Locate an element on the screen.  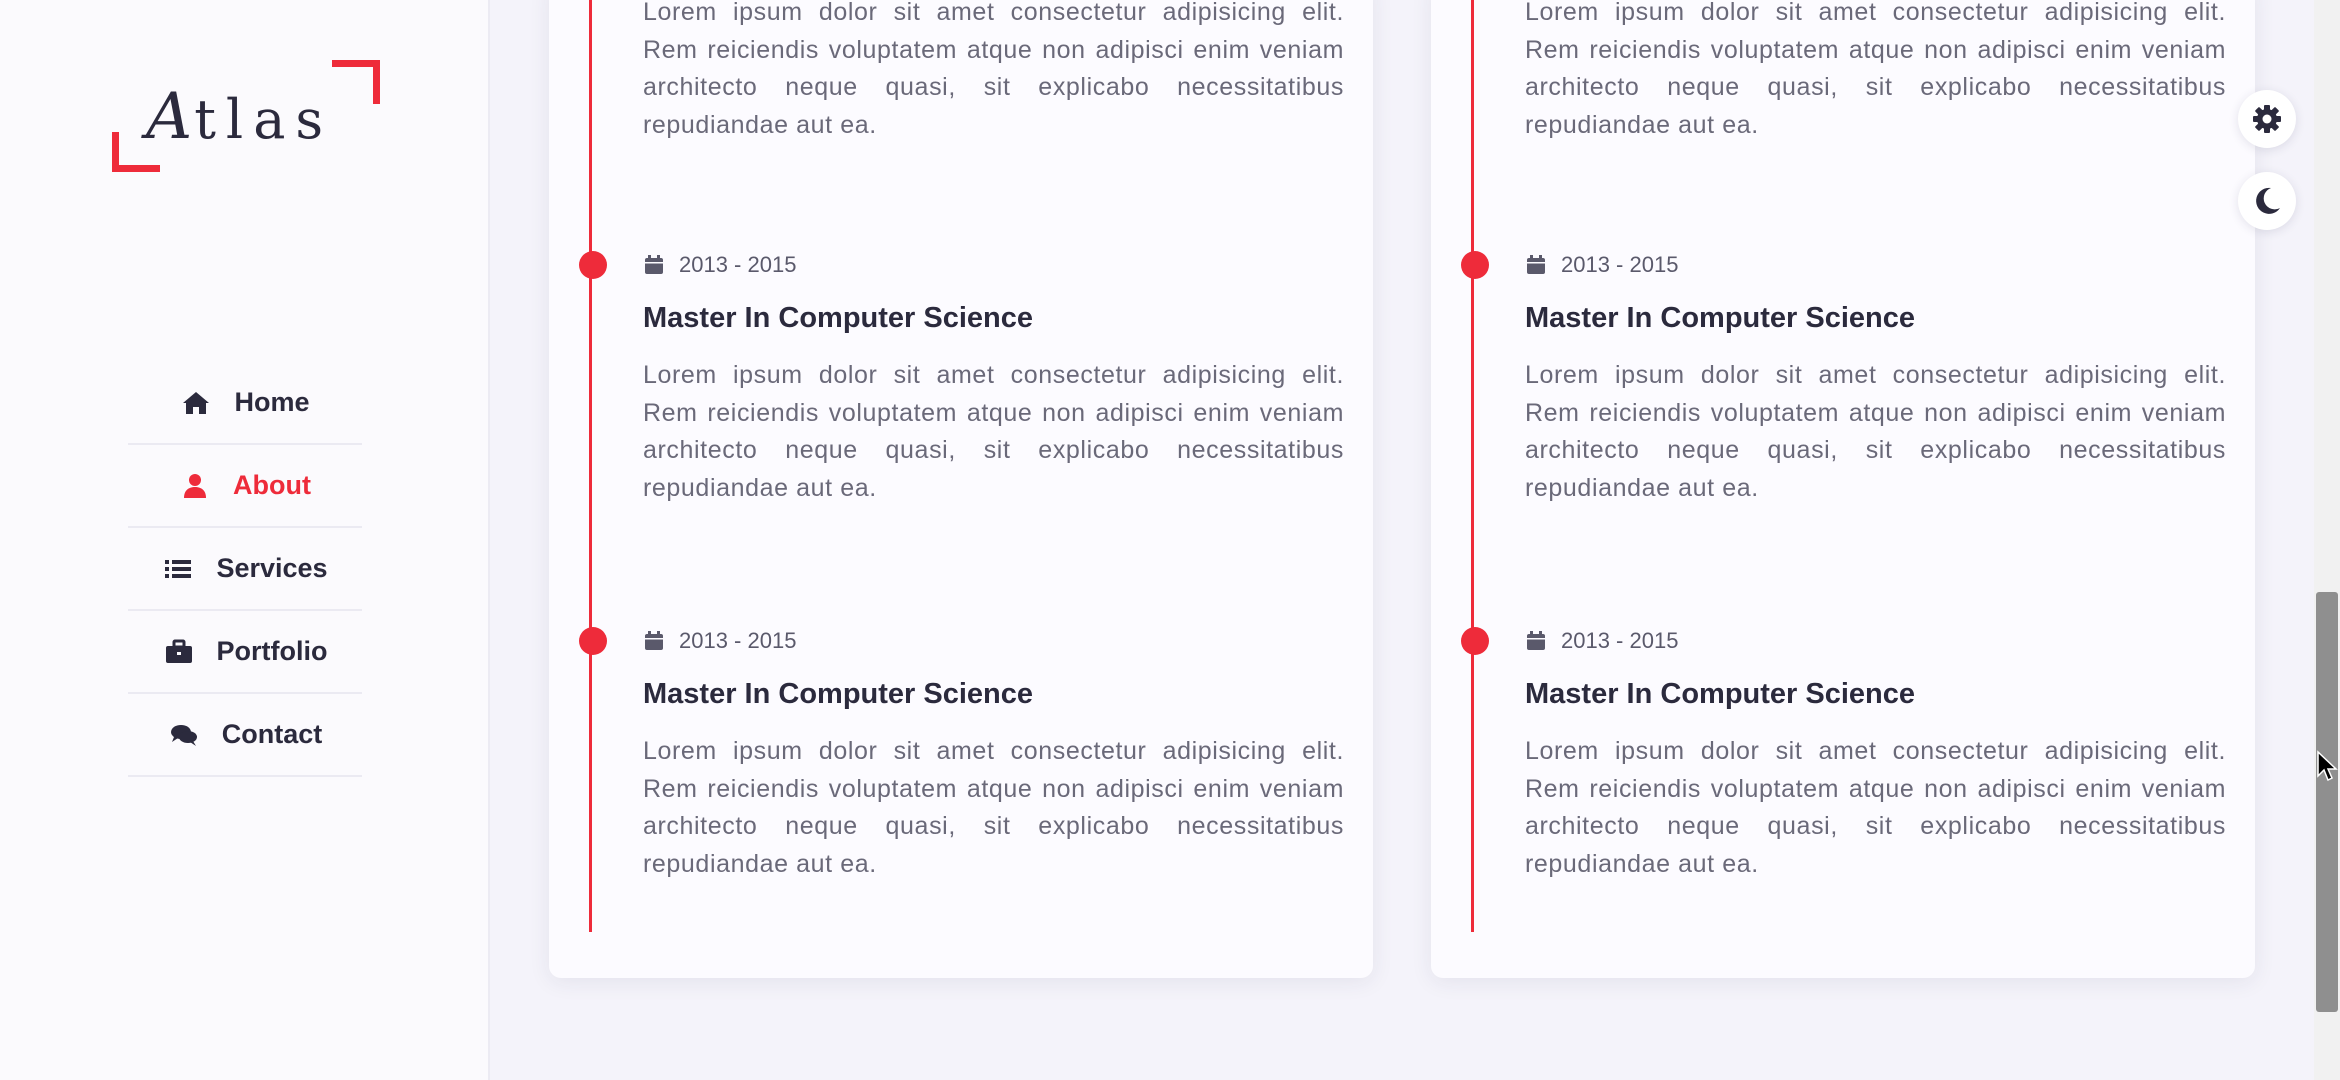
logo-letter: A is located at coordinates (170, 117).